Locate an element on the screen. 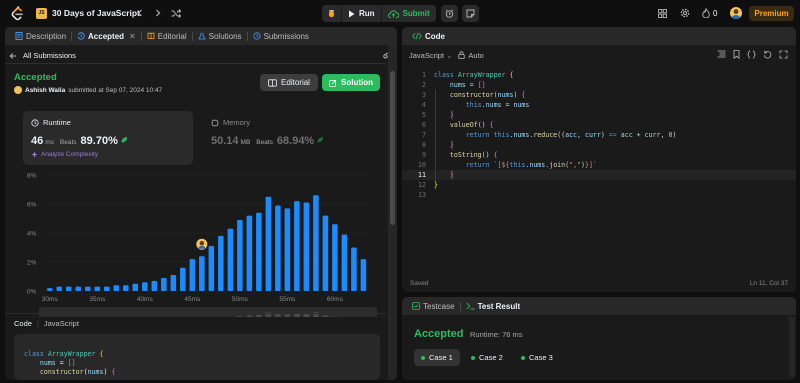 The width and height of the screenshot is (800, 383). problem-list-icon: JS is located at coordinates (41, 13).